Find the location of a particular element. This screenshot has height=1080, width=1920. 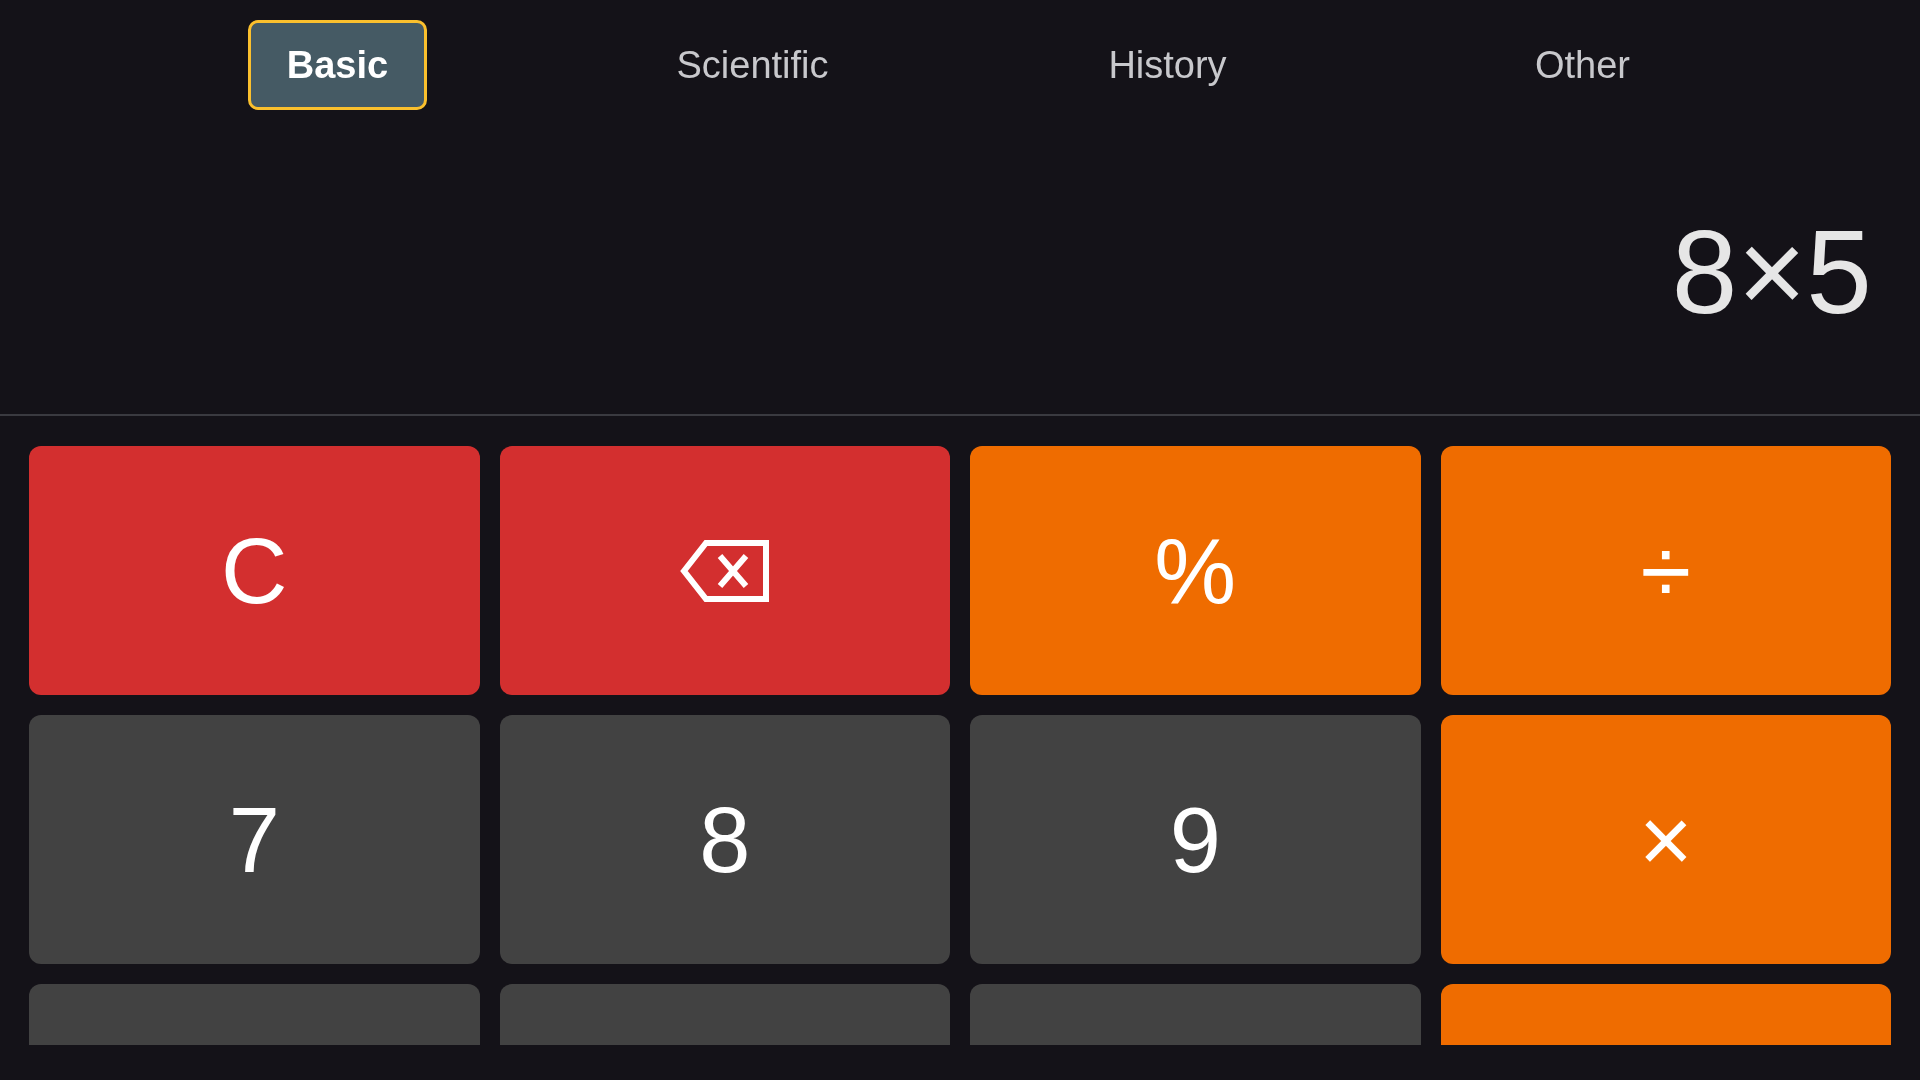

backspace-key is located at coordinates (724, 570).